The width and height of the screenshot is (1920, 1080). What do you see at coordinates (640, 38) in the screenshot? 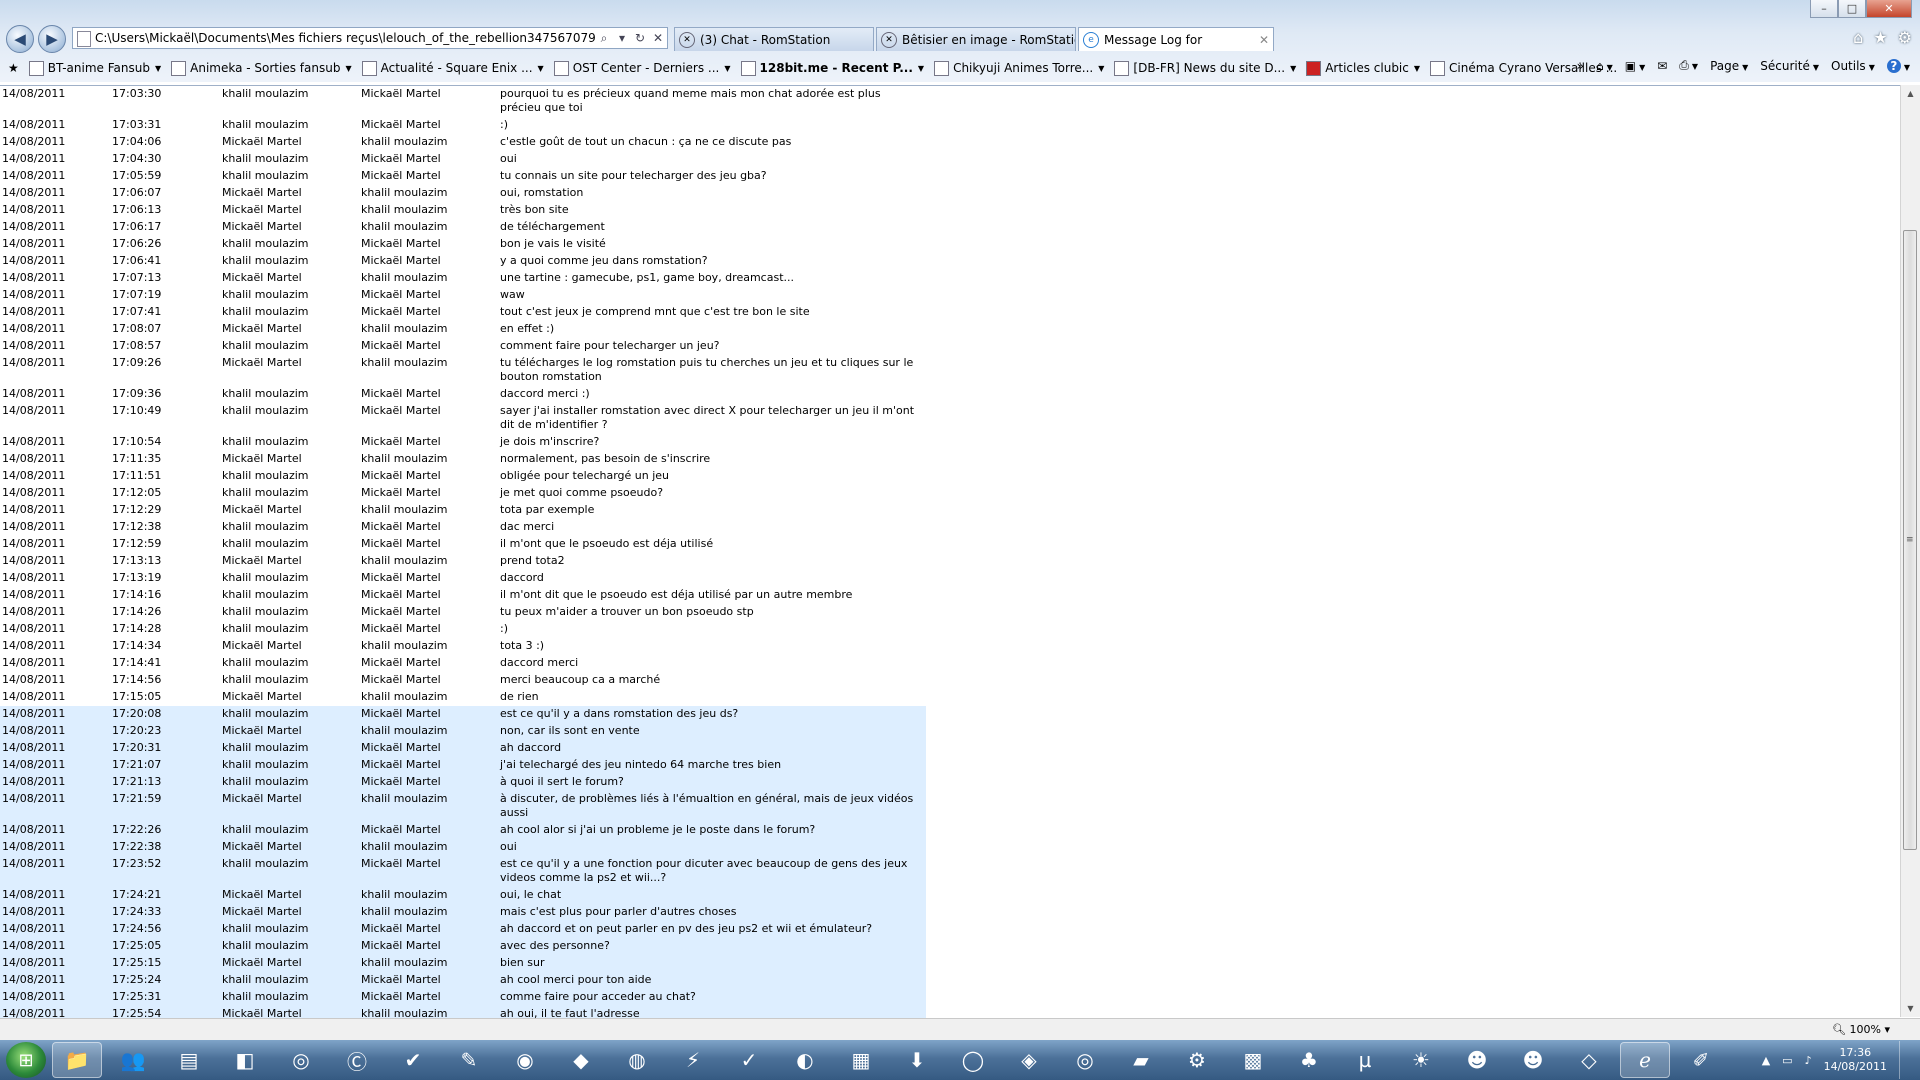
I see `refresh-icon: ↻` at bounding box center [640, 38].